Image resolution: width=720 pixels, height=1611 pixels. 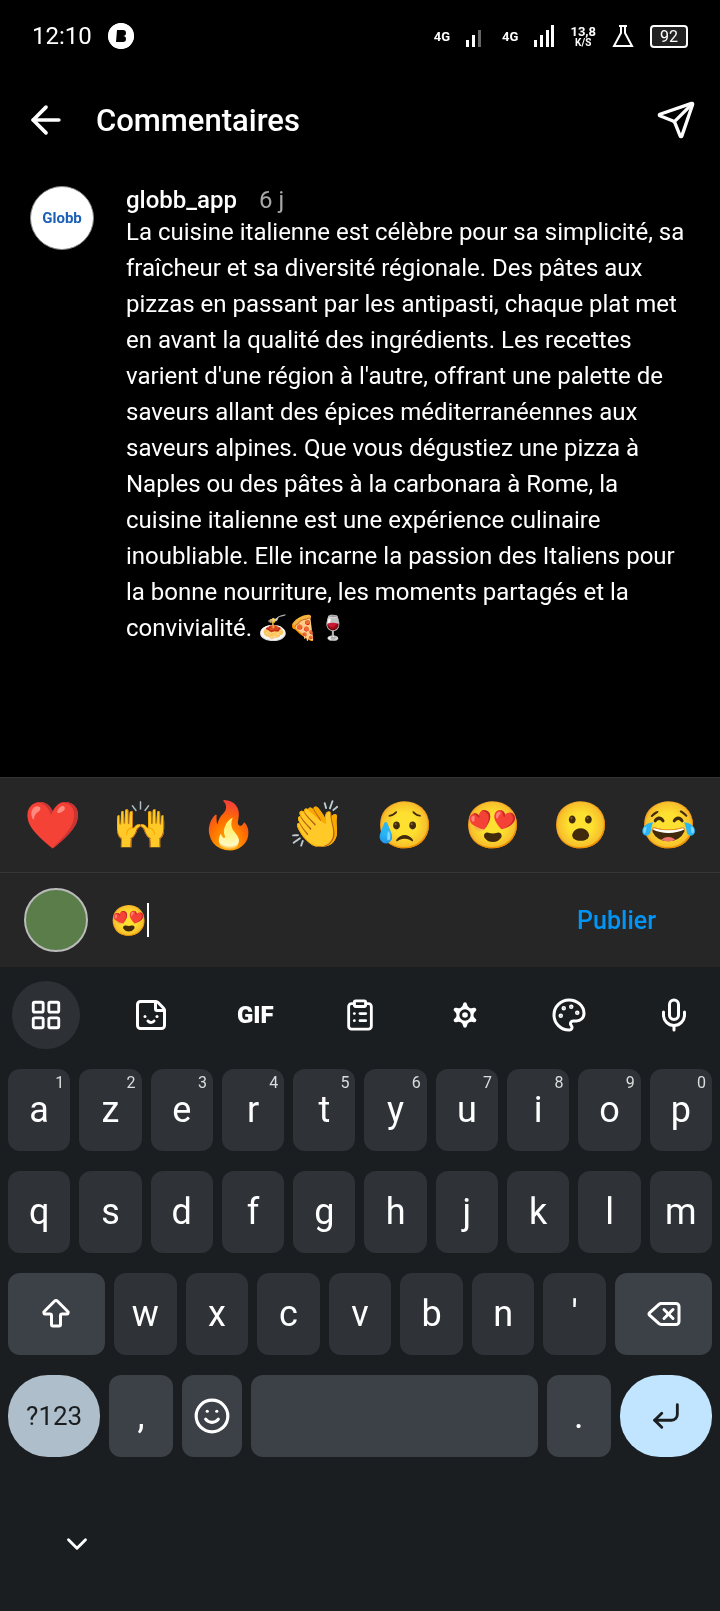 What do you see at coordinates (431, 1314) in the screenshot?
I see `keyboard-key: b` at bounding box center [431, 1314].